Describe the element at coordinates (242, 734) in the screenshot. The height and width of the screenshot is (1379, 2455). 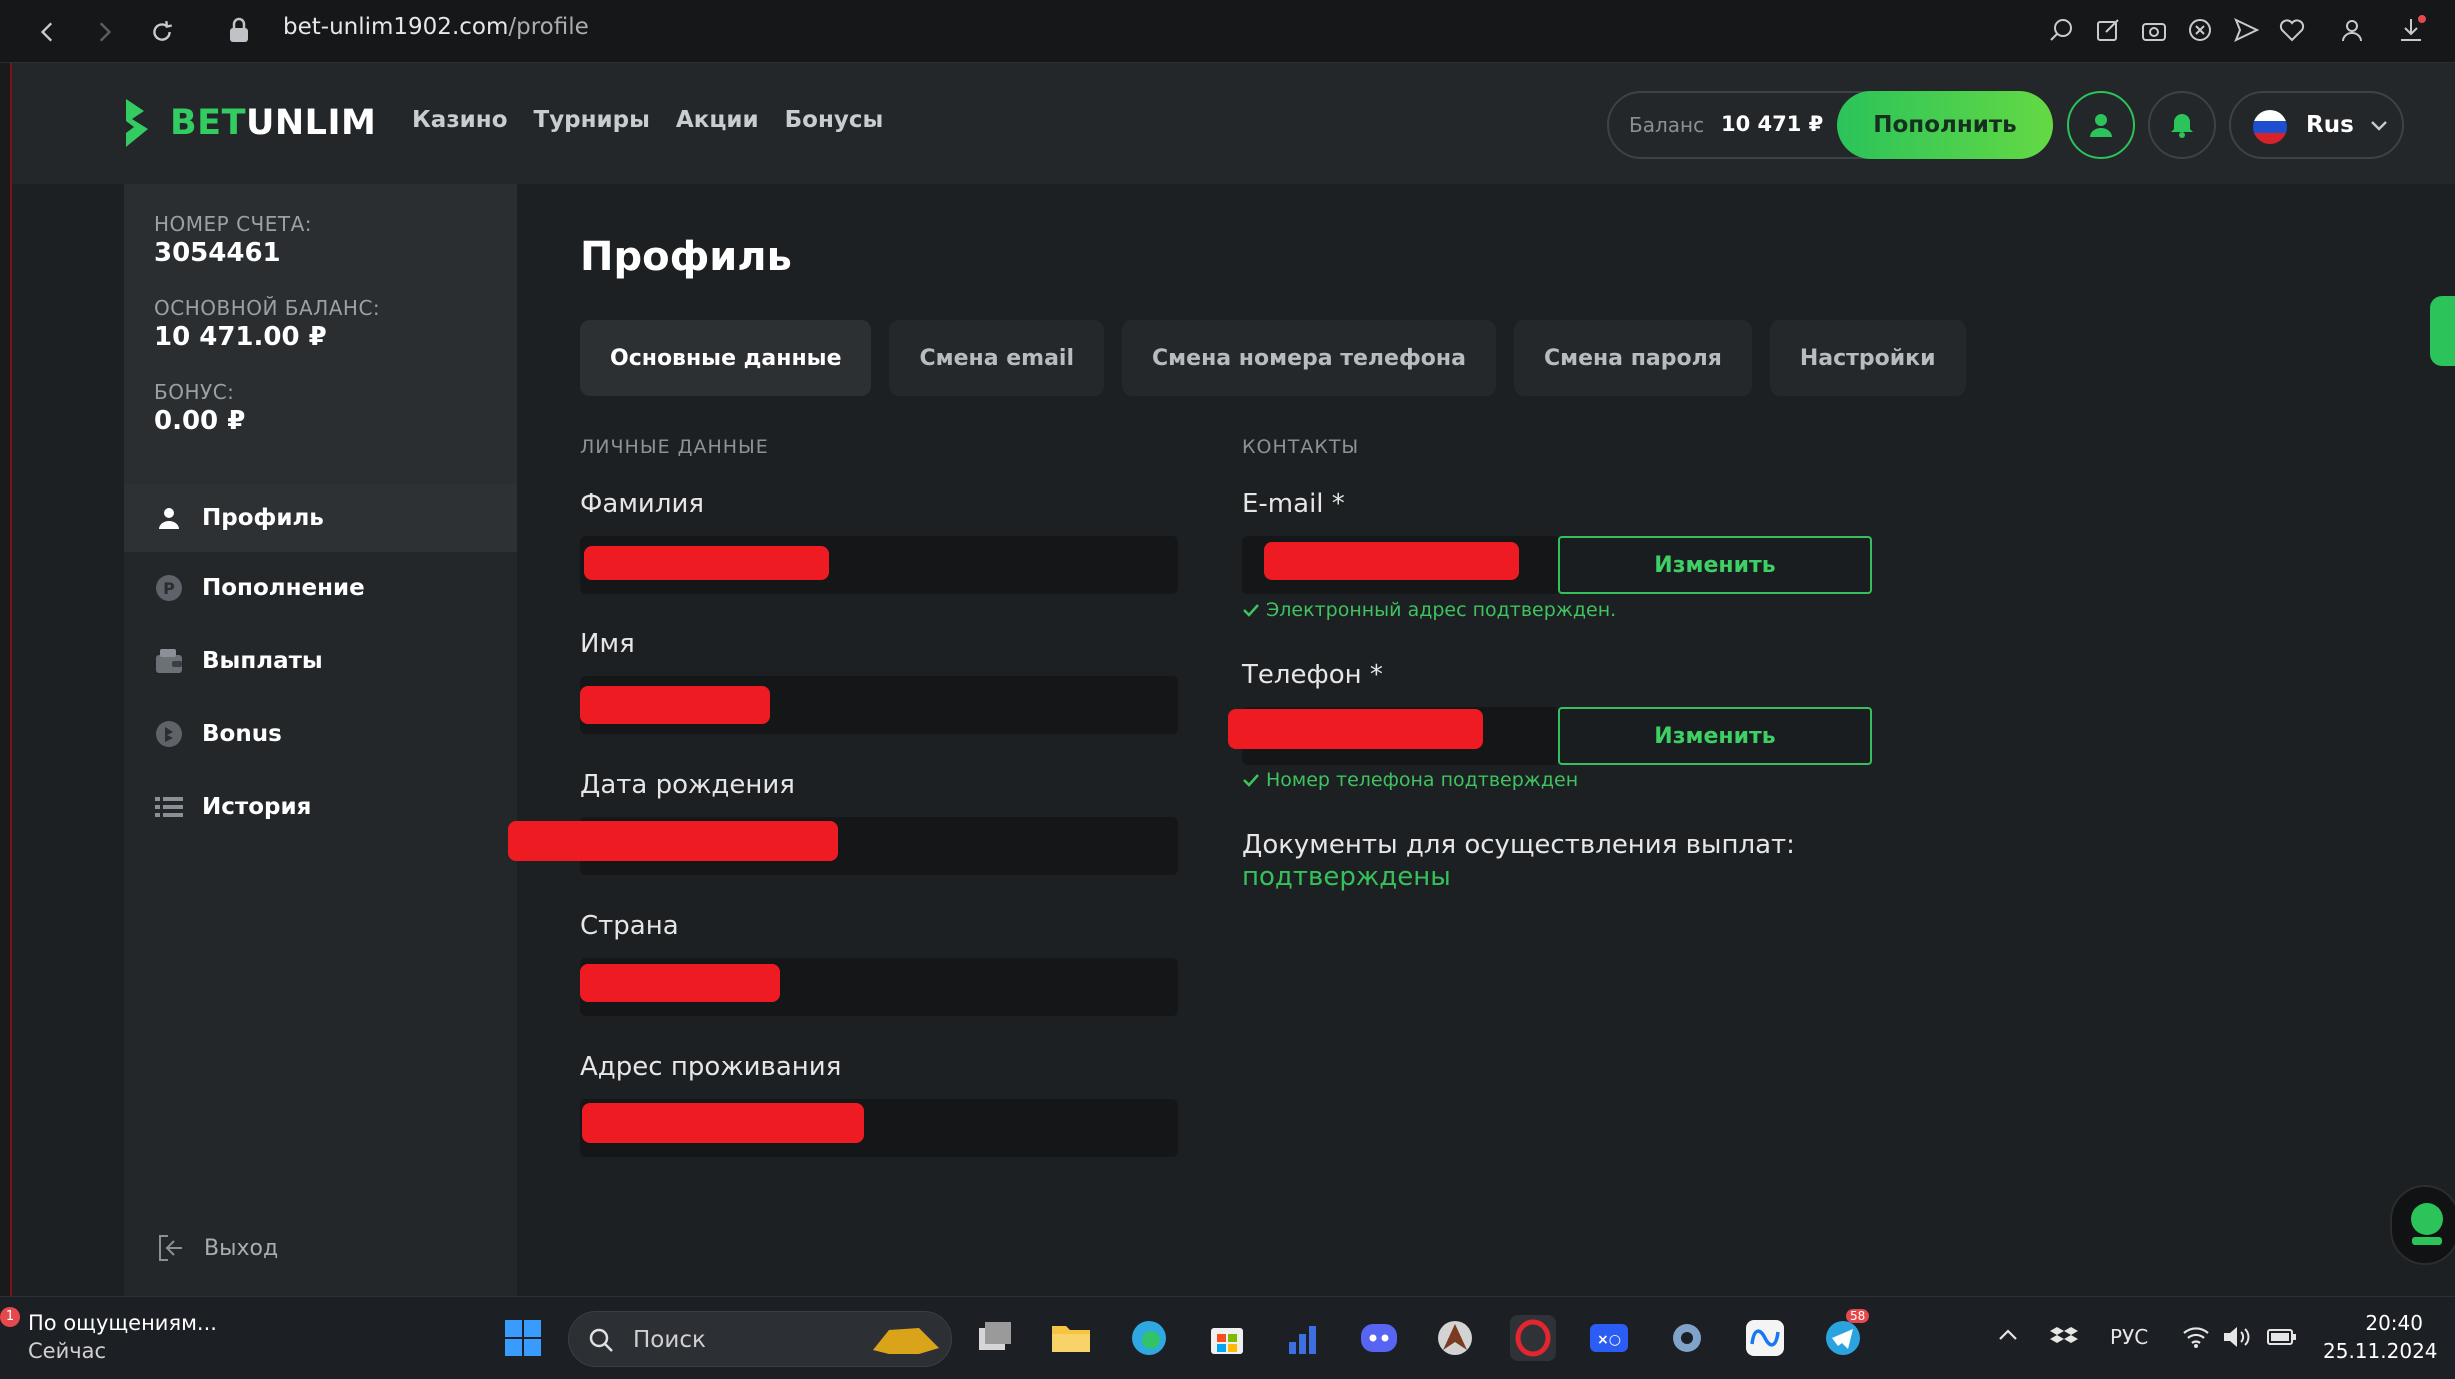
I see `sidebar-item-label: Bonus` at that location.